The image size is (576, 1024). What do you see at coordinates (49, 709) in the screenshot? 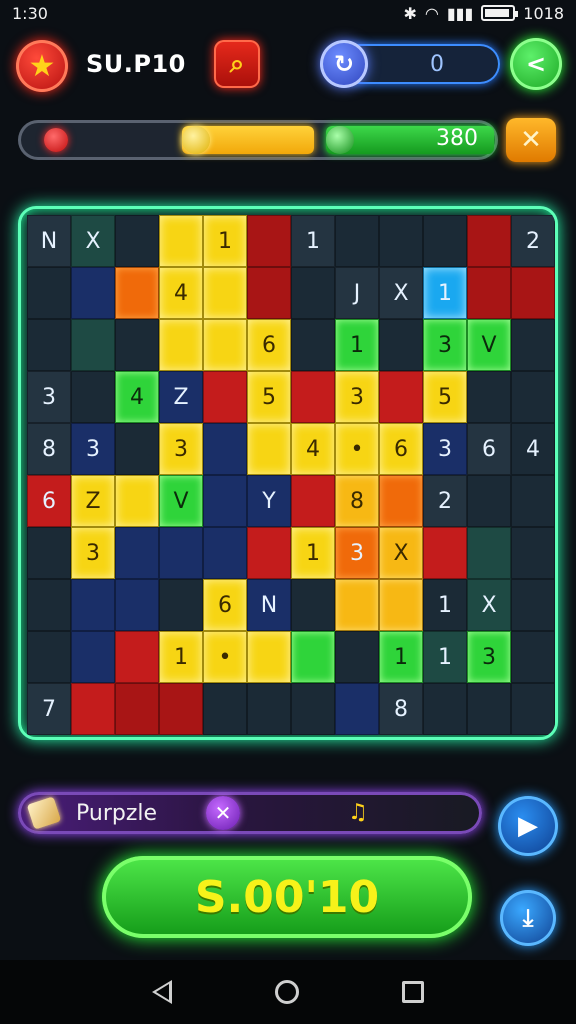
I see `board-tile: 7` at bounding box center [49, 709].